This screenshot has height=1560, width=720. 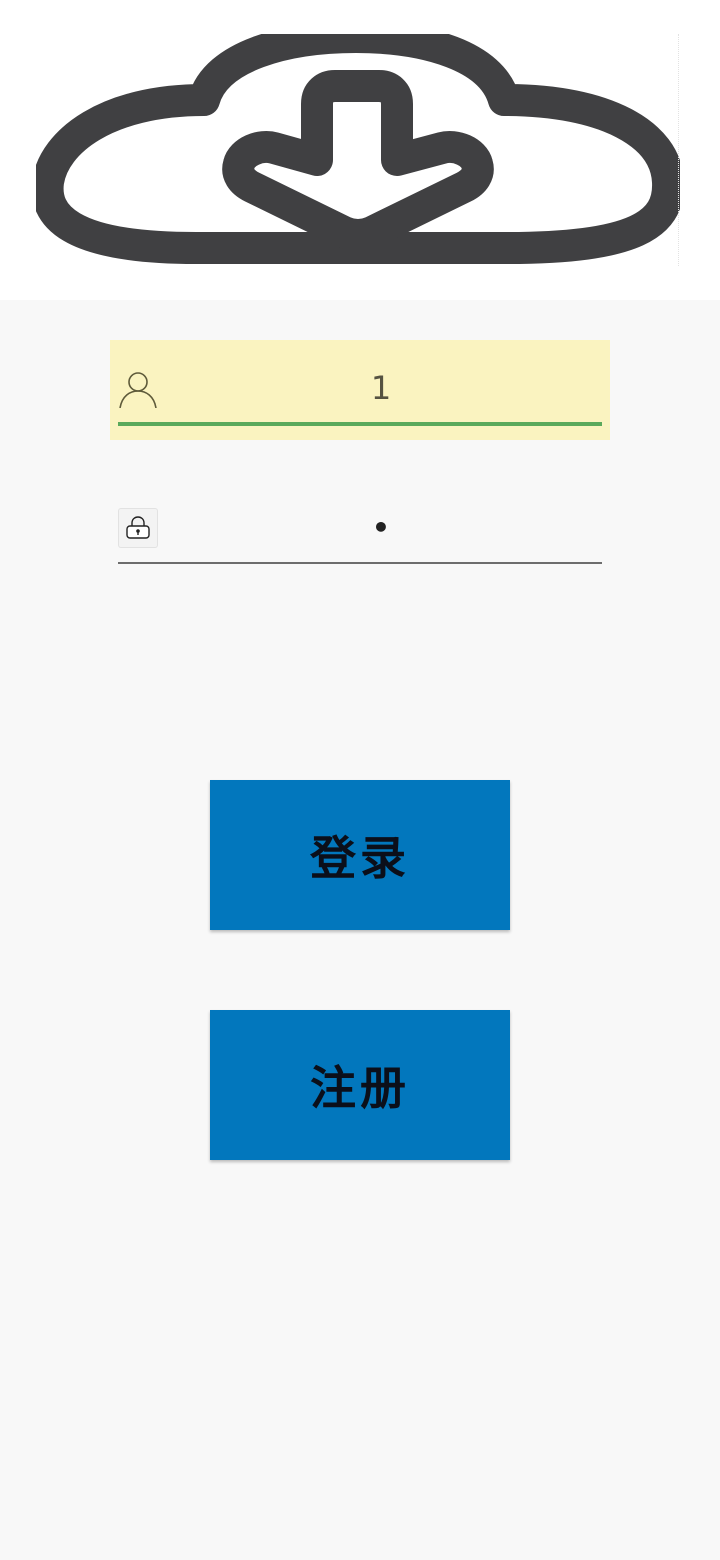 I want to click on username-input: 1, so click(x=381, y=388).